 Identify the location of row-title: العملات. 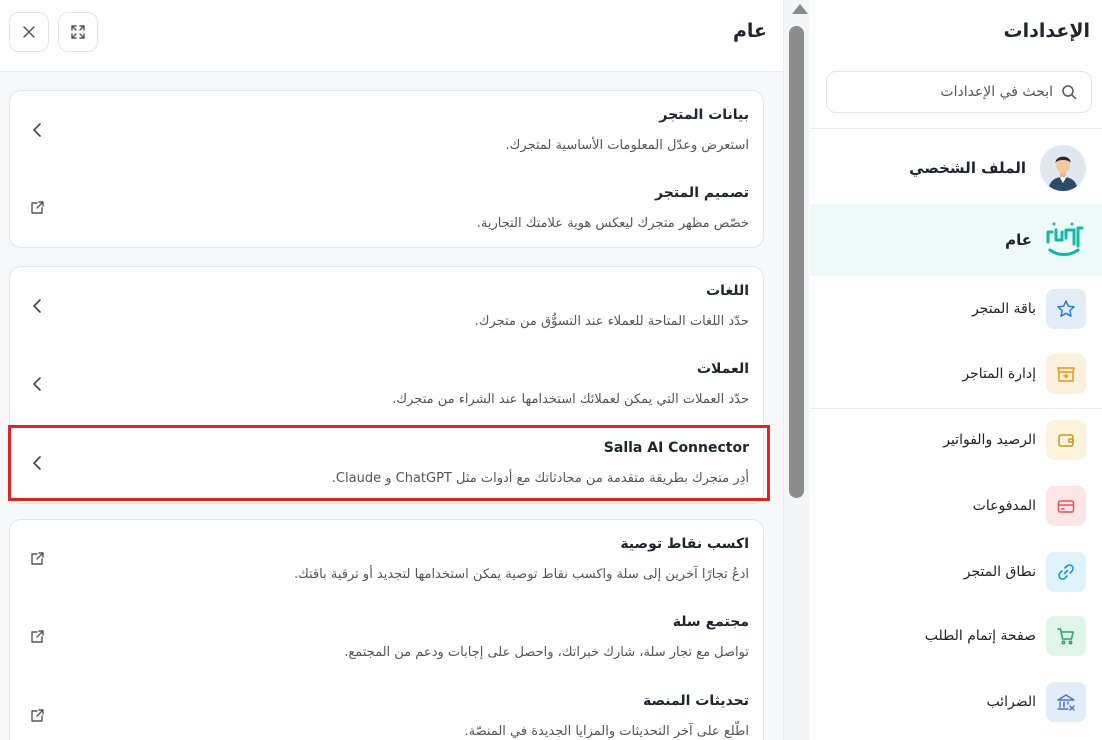
(722, 369).